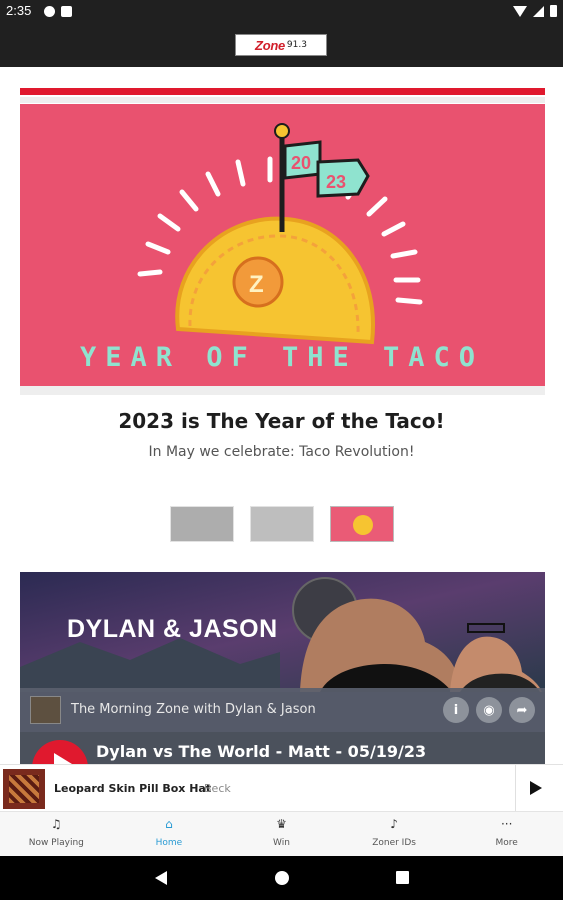  Describe the element at coordinates (281, 452) in the screenshot. I see `slide-subtitle: In May we celebrate: Taco Revolution!` at that location.